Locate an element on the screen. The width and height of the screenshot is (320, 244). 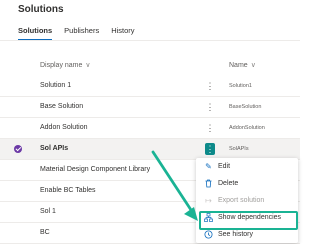
annotation-arrow-overlay is located at coordinates (174, 185).